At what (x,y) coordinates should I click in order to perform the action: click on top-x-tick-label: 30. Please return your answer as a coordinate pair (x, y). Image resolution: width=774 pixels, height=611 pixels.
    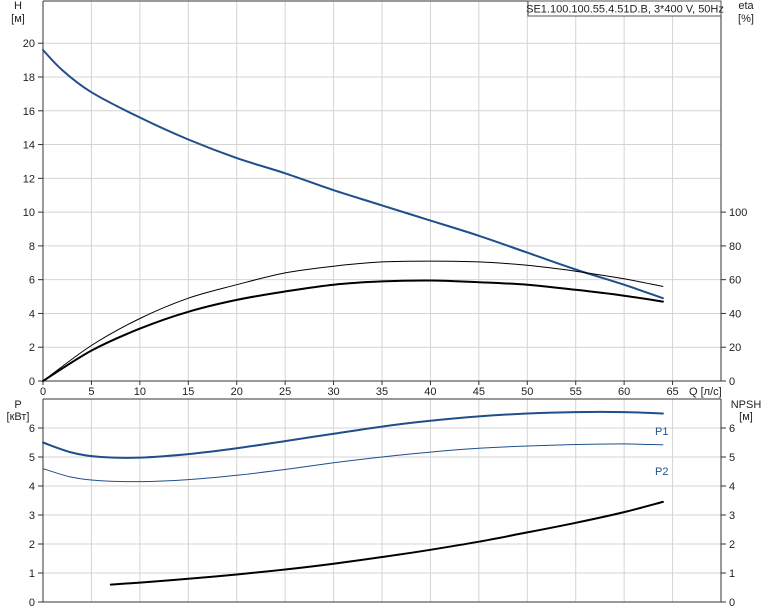
    Looking at the image, I should click on (333, 392).